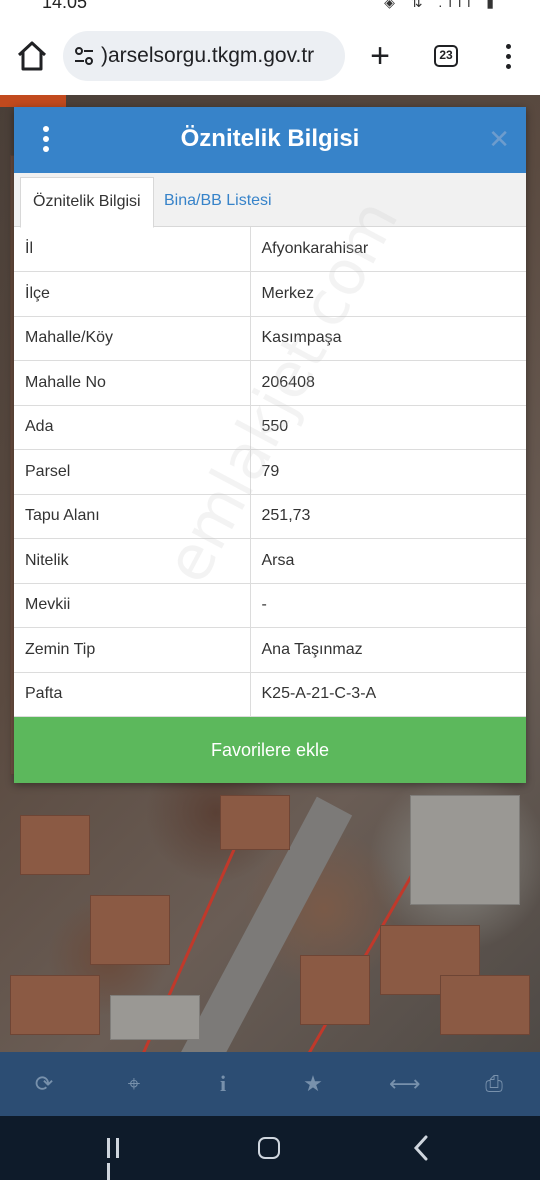 The image size is (540, 1180). Describe the element at coordinates (388, 294) in the screenshot. I see `attribute-value: Merkez` at that location.